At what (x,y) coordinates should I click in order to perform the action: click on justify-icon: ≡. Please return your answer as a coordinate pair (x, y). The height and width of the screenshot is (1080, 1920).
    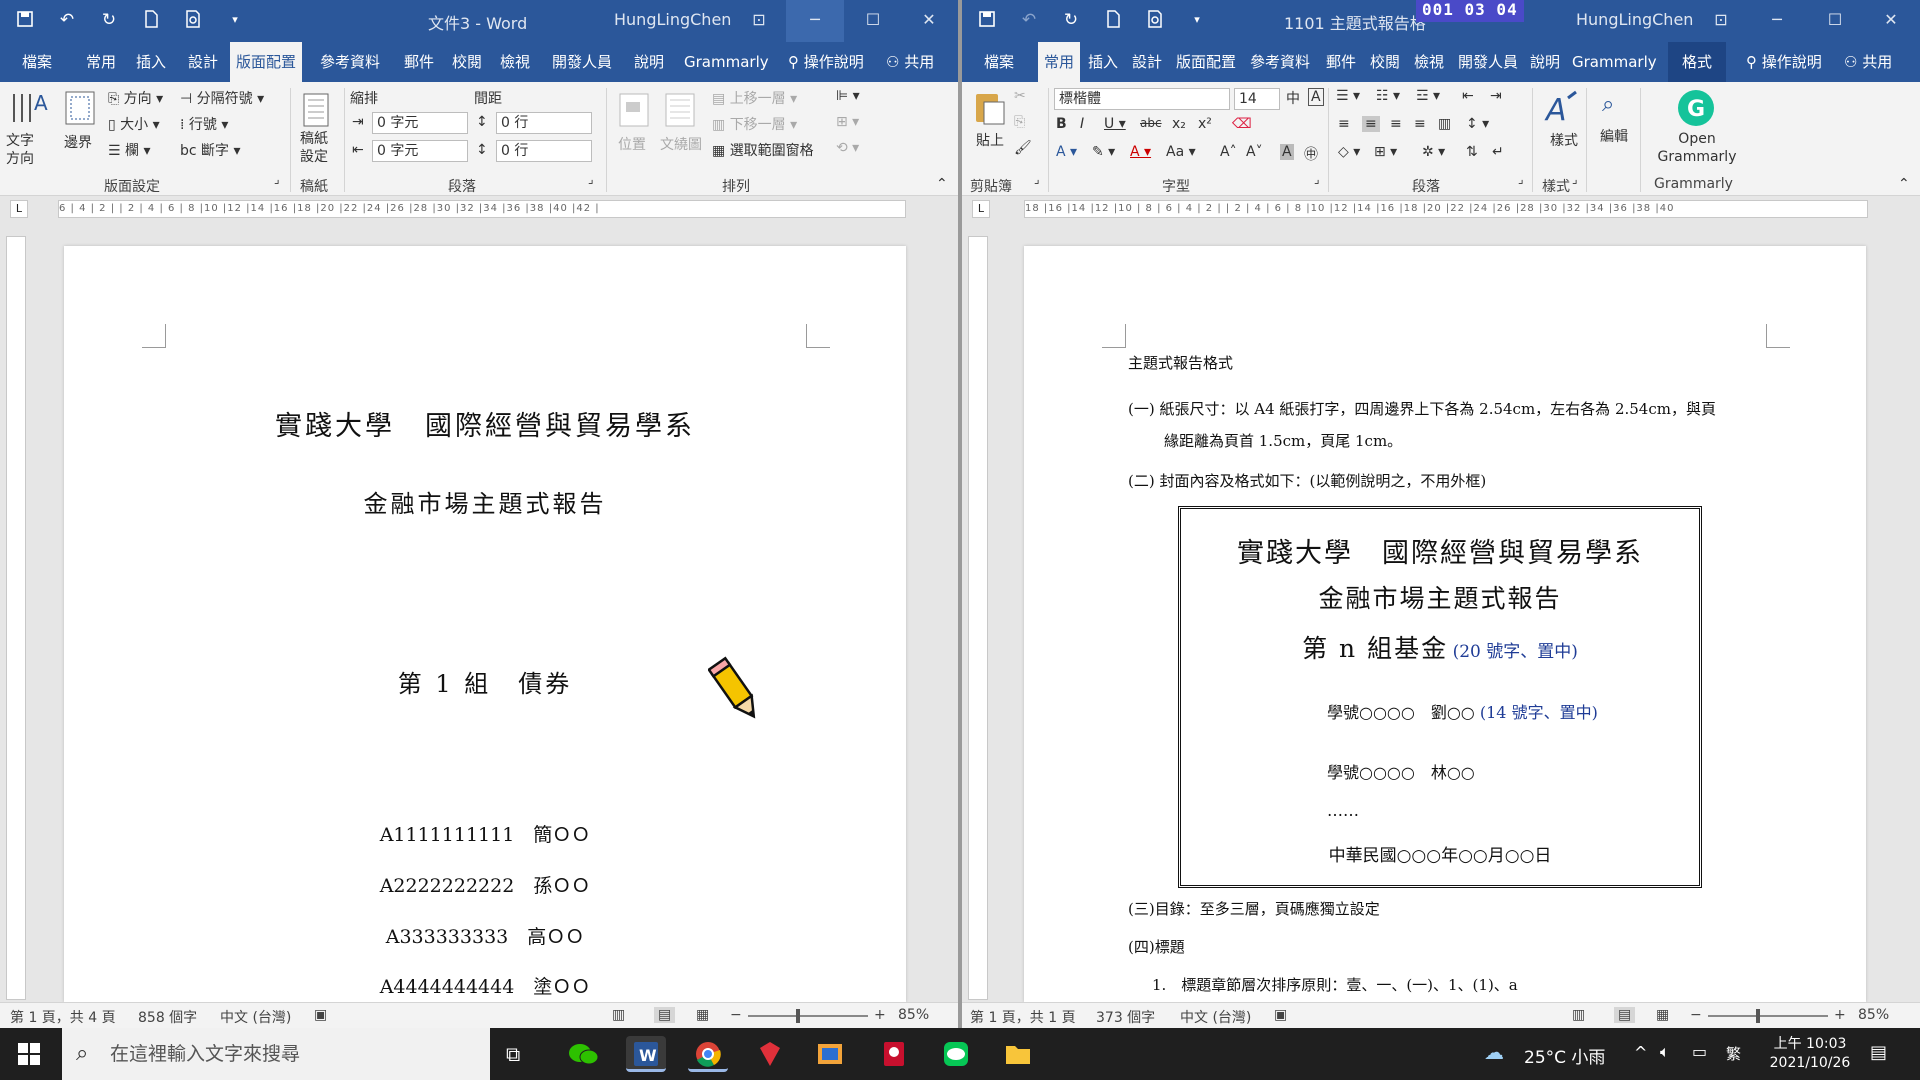
    Looking at the image, I should click on (1420, 124).